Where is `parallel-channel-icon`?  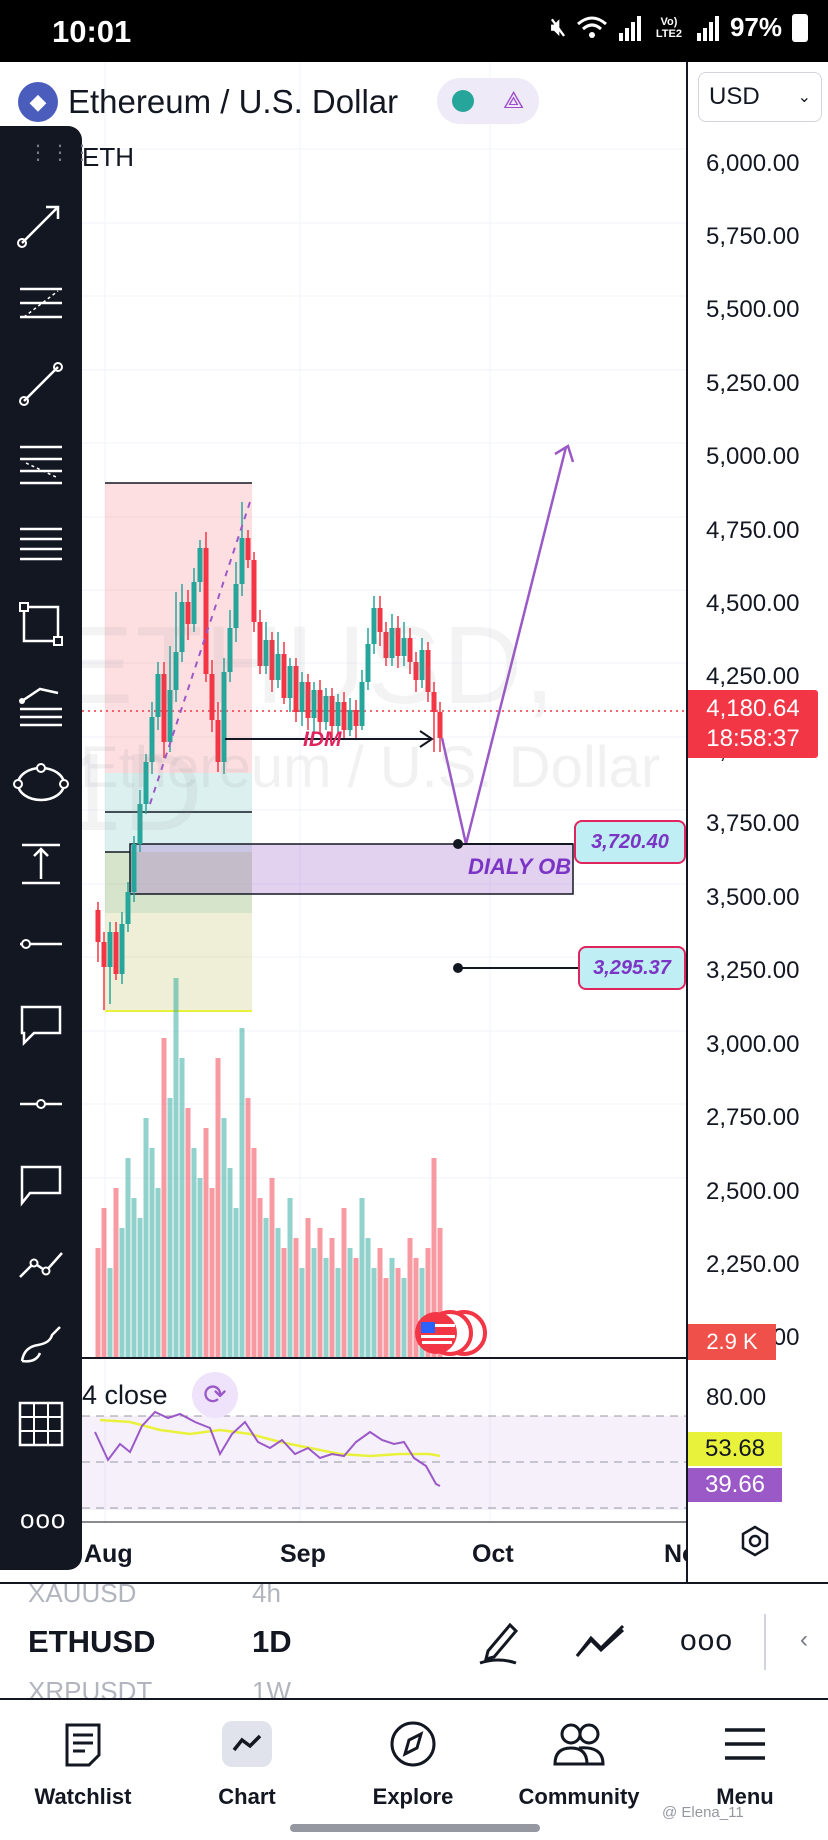
parallel-channel-icon is located at coordinates (41, 544).